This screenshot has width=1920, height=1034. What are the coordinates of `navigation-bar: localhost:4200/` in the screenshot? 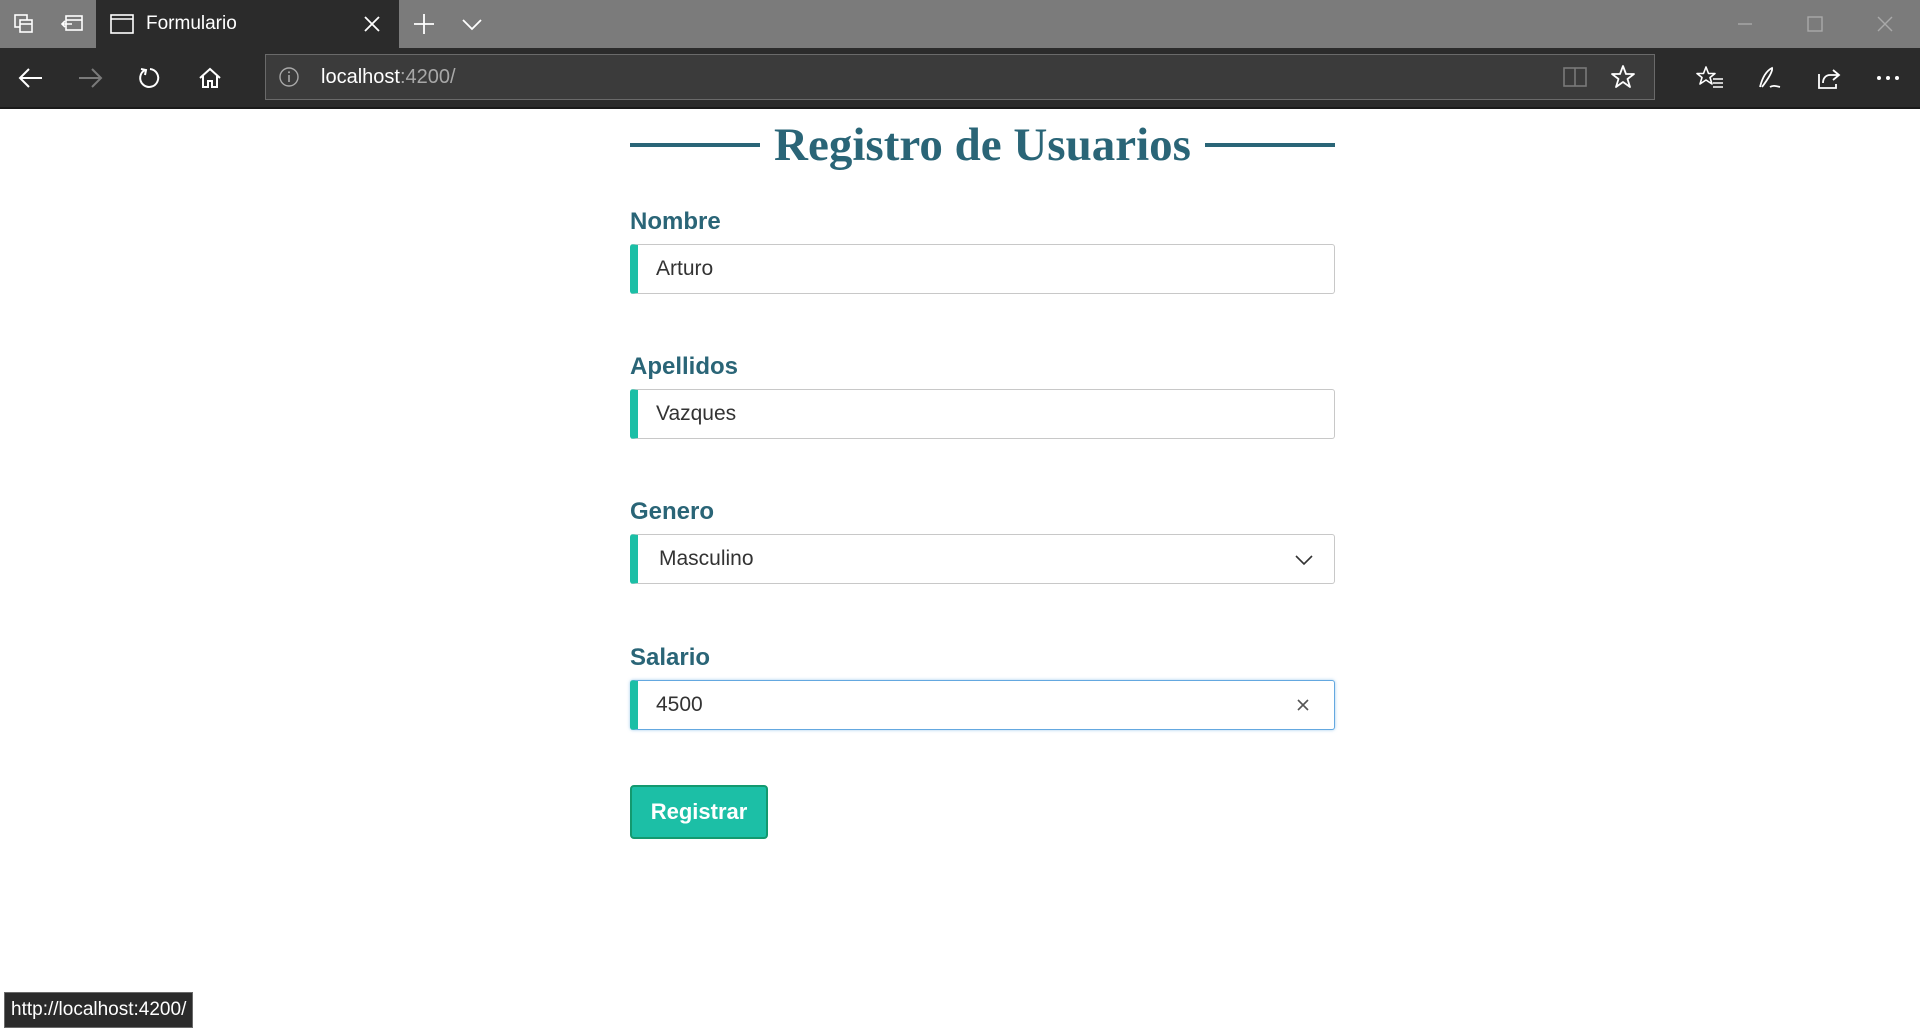 It's located at (960, 78).